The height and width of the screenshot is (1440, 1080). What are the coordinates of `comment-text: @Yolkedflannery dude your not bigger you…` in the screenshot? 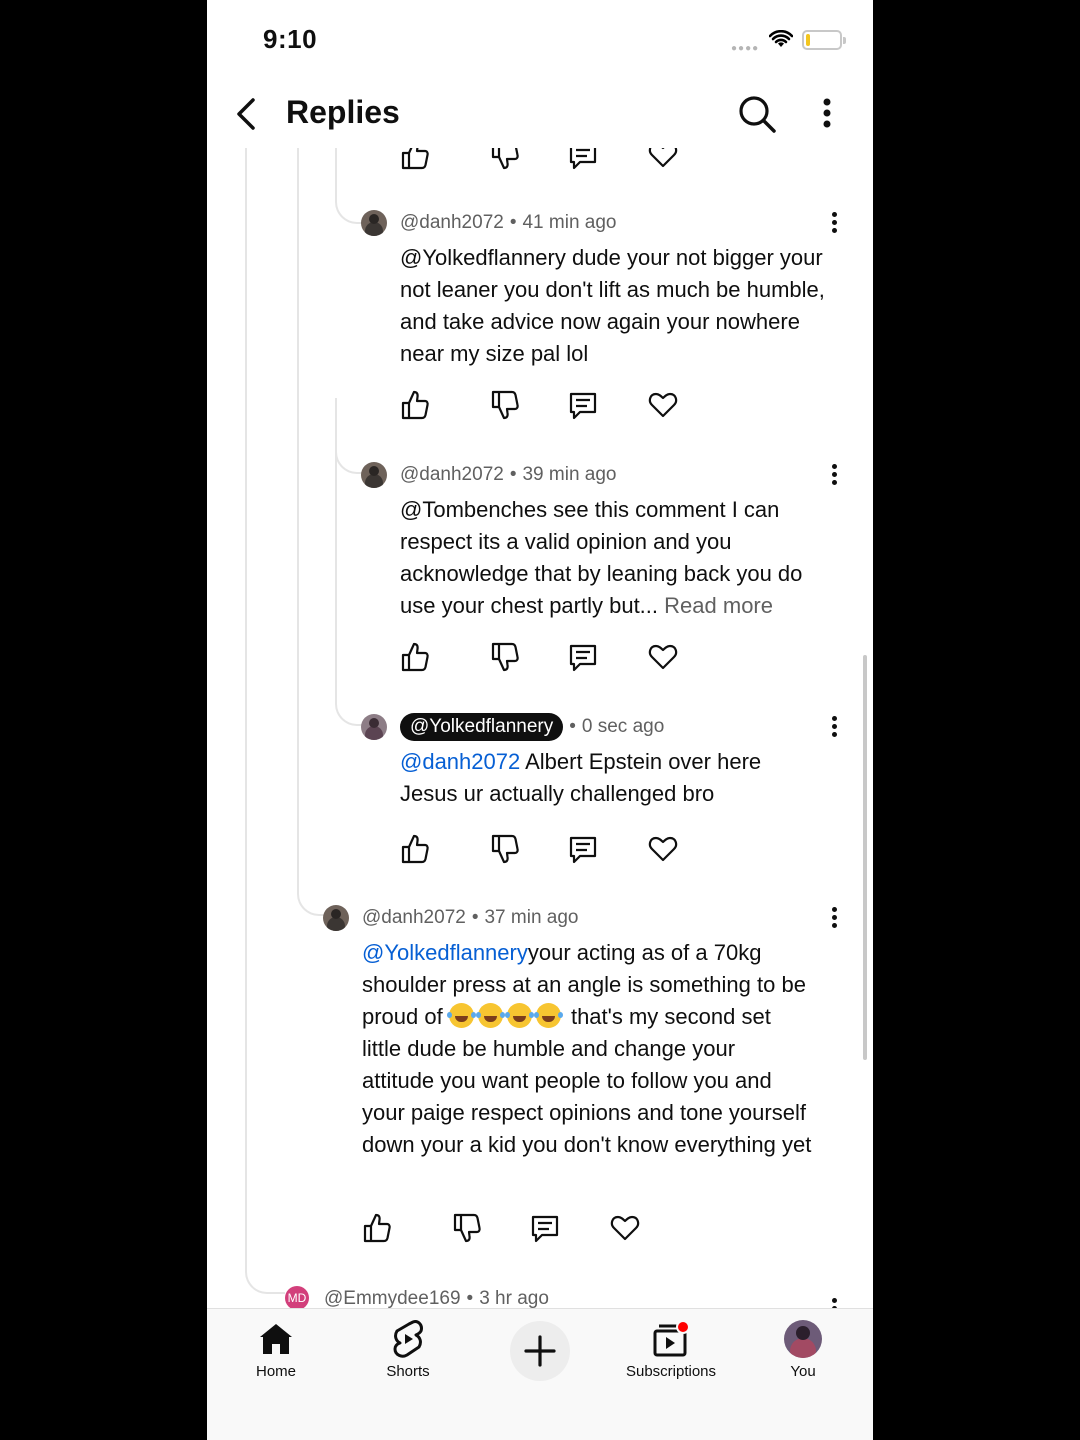 It's located at (612, 305).